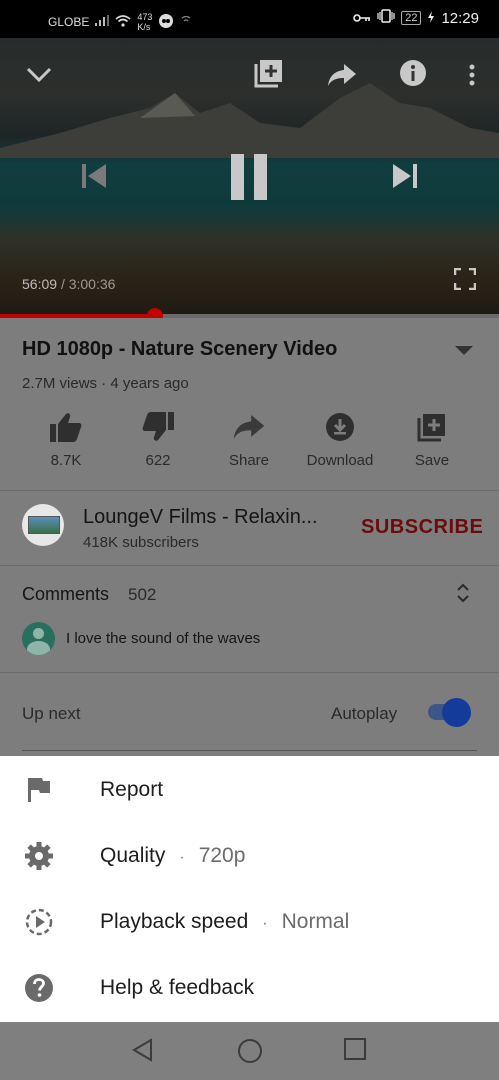 The width and height of the screenshot is (499, 1080). I want to click on download-button: Download, so click(340, 439).